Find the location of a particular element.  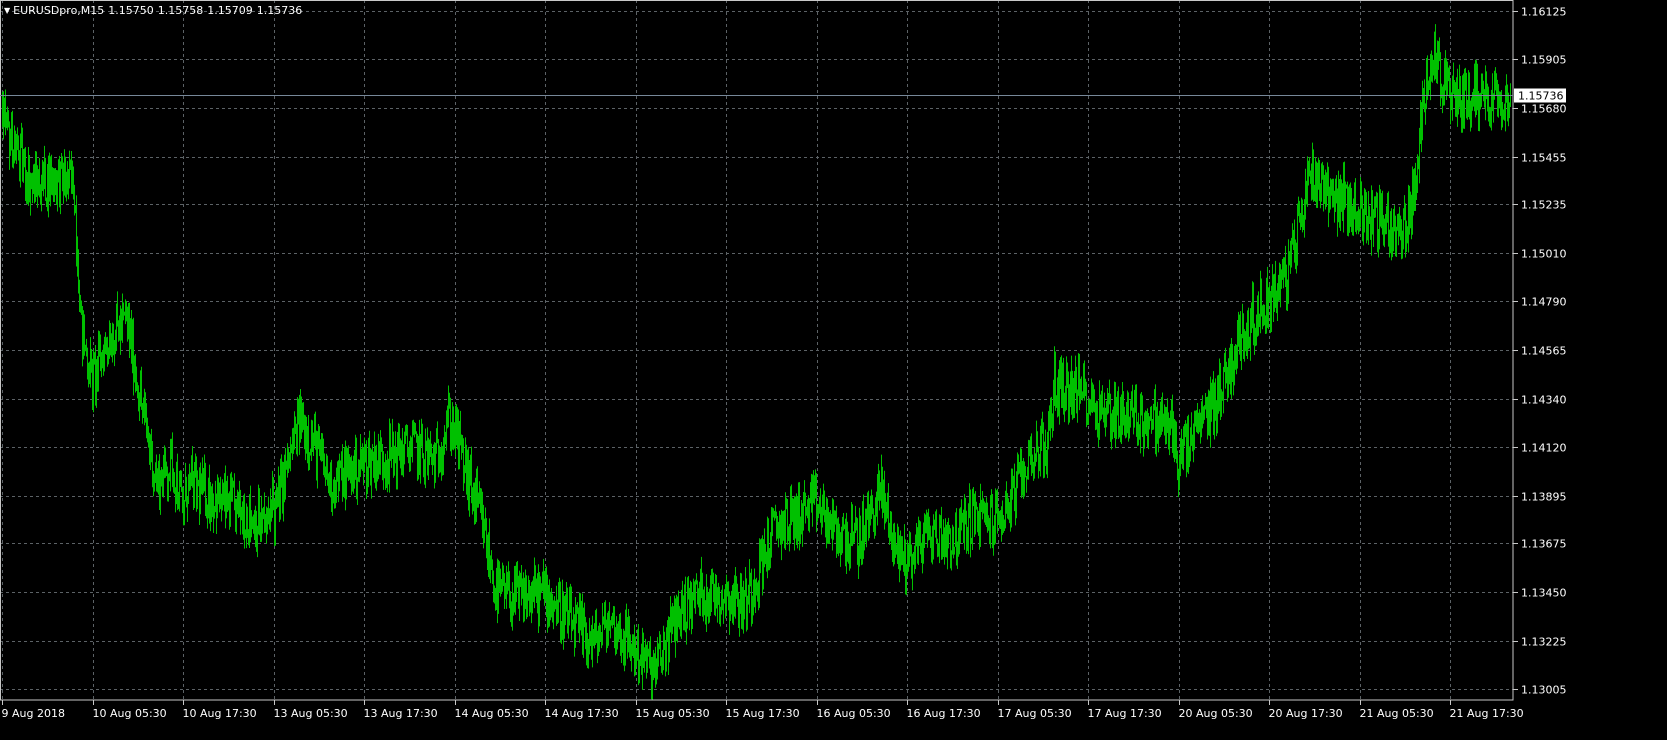

y-tick-label: 1.15680 is located at coordinates (1544, 109).